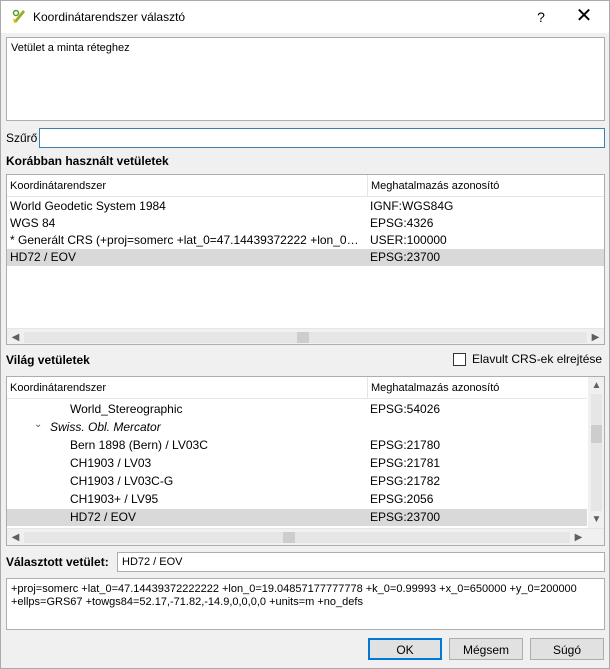 The image size is (610, 669). What do you see at coordinates (305, 223) in the screenshot?
I see `table-row: WGS 84 EPSG:4326` at bounding box center [305, 223].